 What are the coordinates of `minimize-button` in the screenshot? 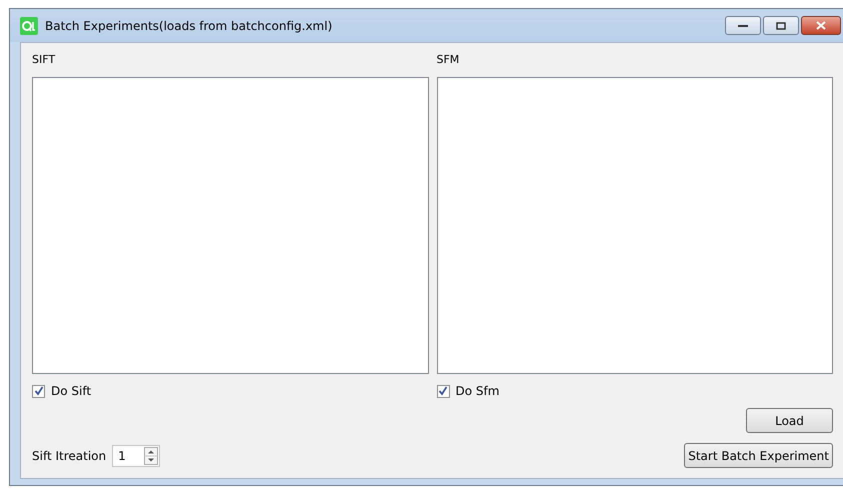 It's located at (743, 25).